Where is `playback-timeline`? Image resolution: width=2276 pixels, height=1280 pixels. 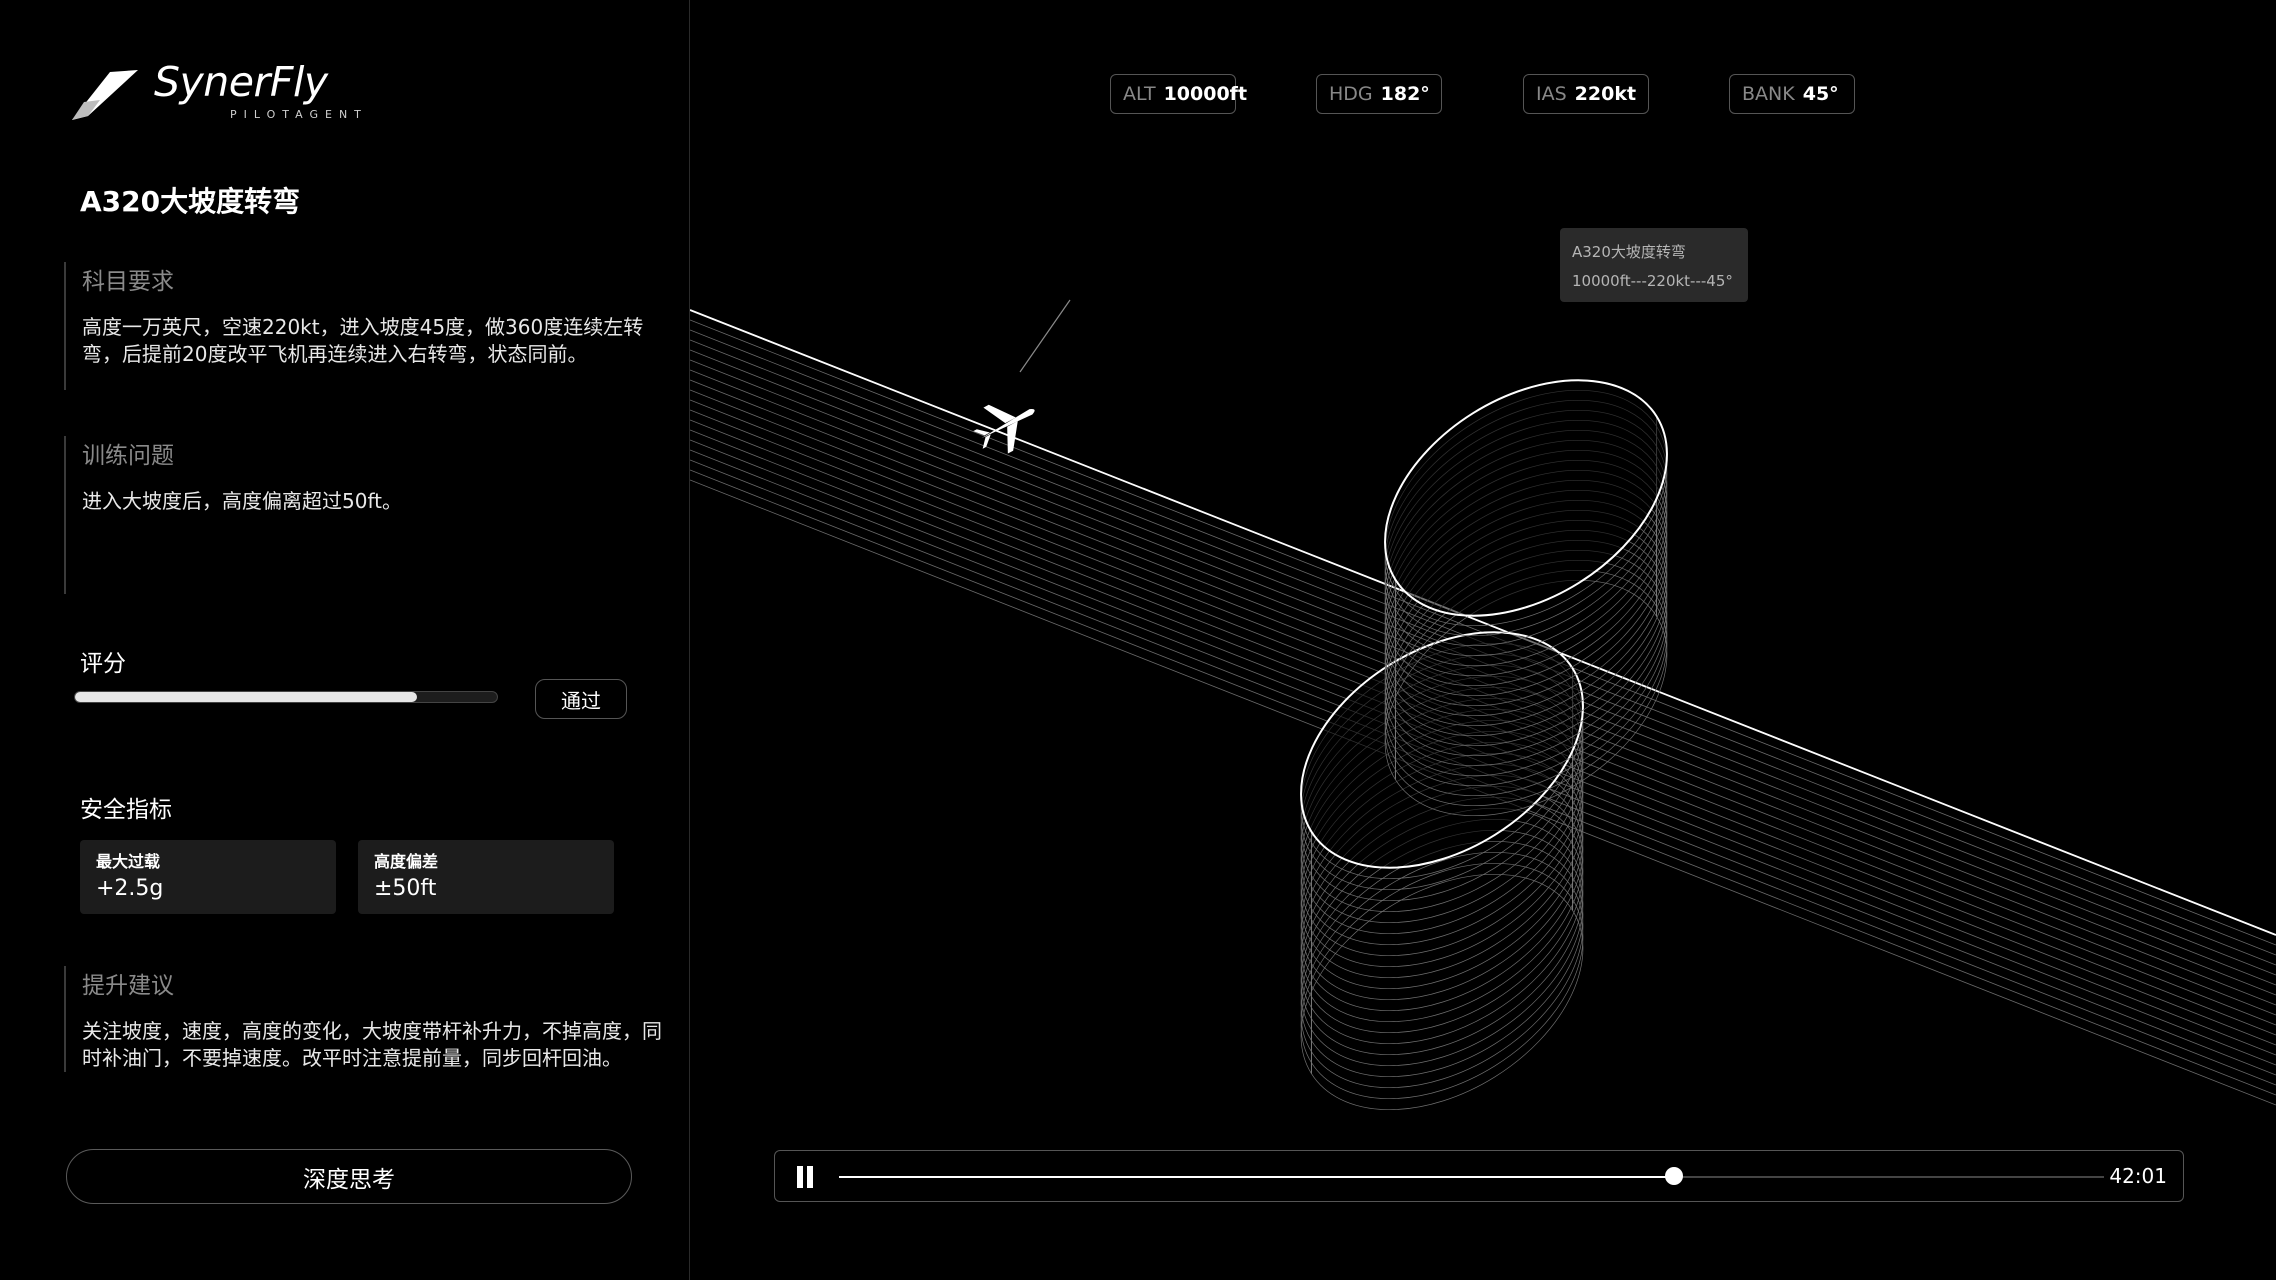
playback-timeline is located at coordinates (1471, 1176).